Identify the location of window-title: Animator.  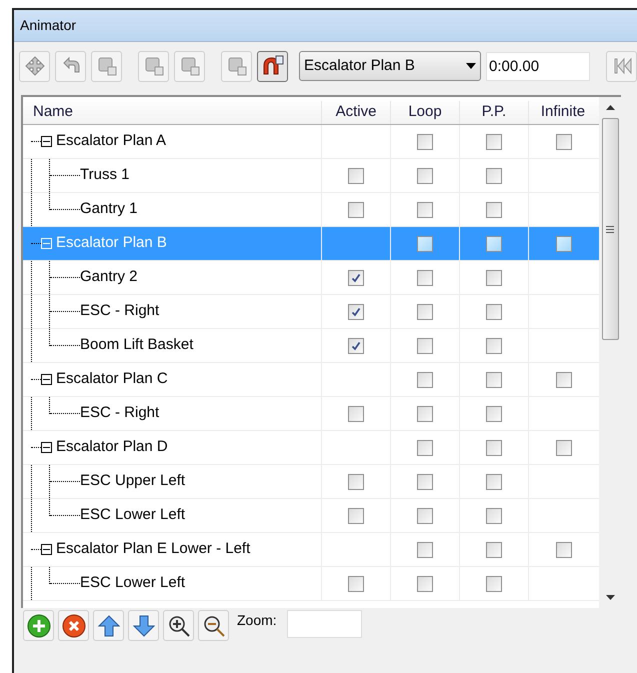
(325, 26).